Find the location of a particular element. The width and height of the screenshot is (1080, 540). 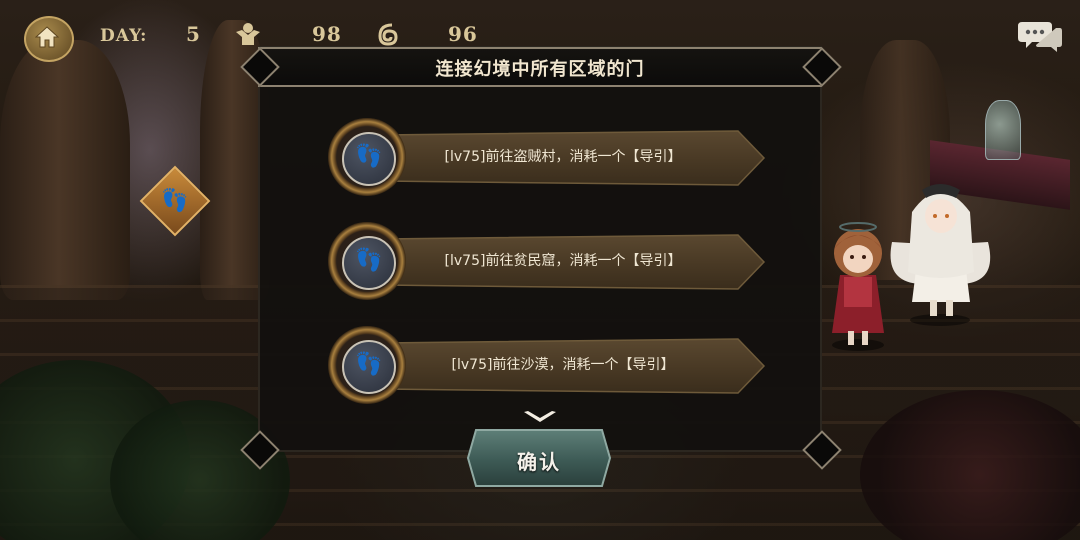

chat-icon is located at coordinates (1040, 37).